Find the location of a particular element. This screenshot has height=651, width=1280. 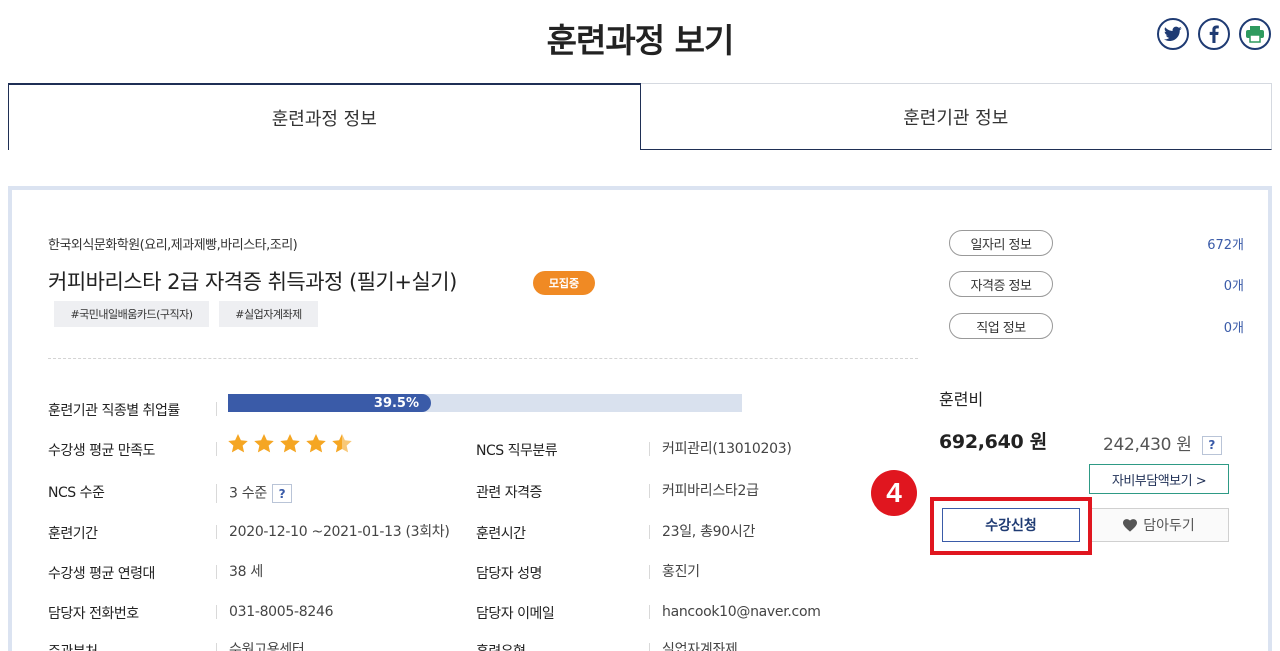

ncs-level-text: 3 수준 is located at coordinates (248, 493).